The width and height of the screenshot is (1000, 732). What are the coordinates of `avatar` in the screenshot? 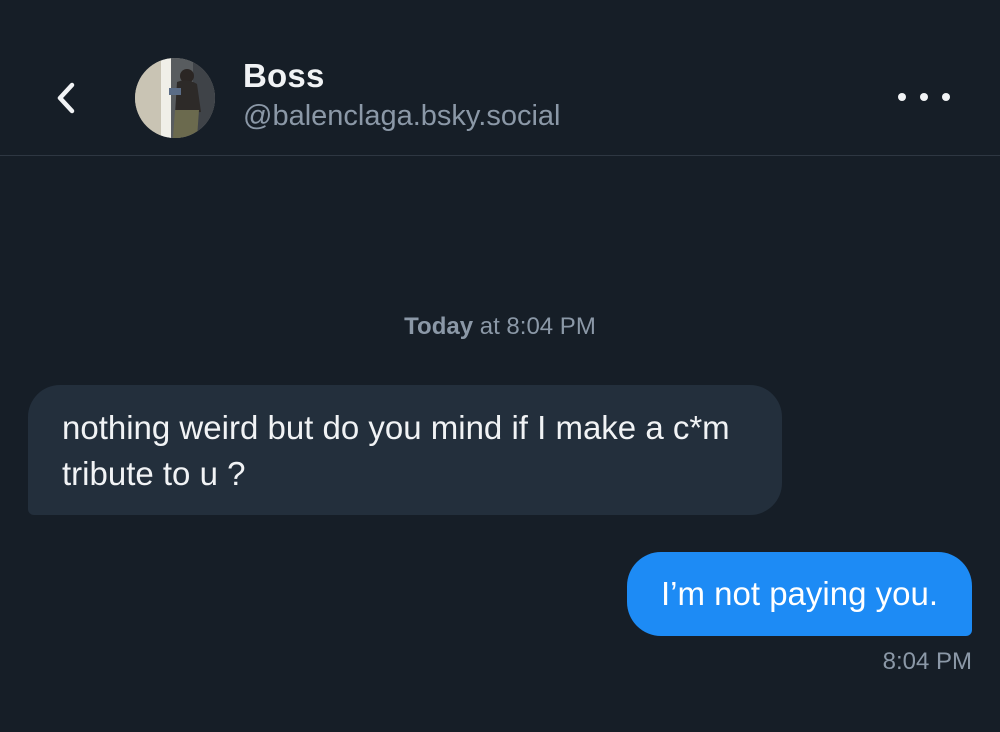 It's located at (175, 98).